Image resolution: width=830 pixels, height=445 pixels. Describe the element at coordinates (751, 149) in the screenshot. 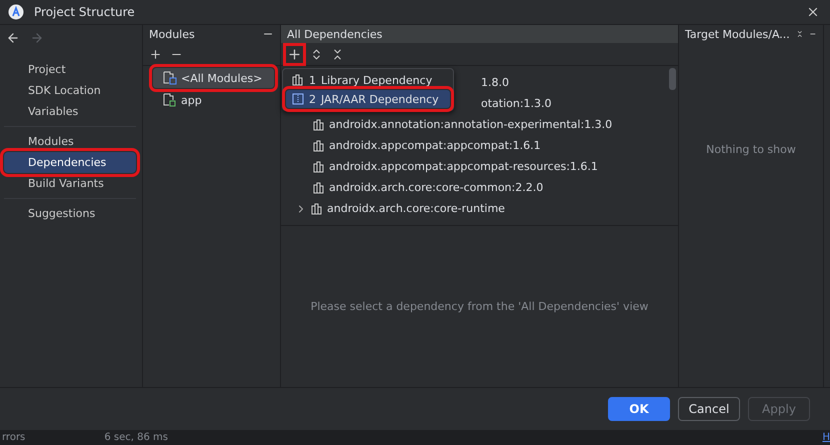

I see `empty-message: Nothing to show` at that location.